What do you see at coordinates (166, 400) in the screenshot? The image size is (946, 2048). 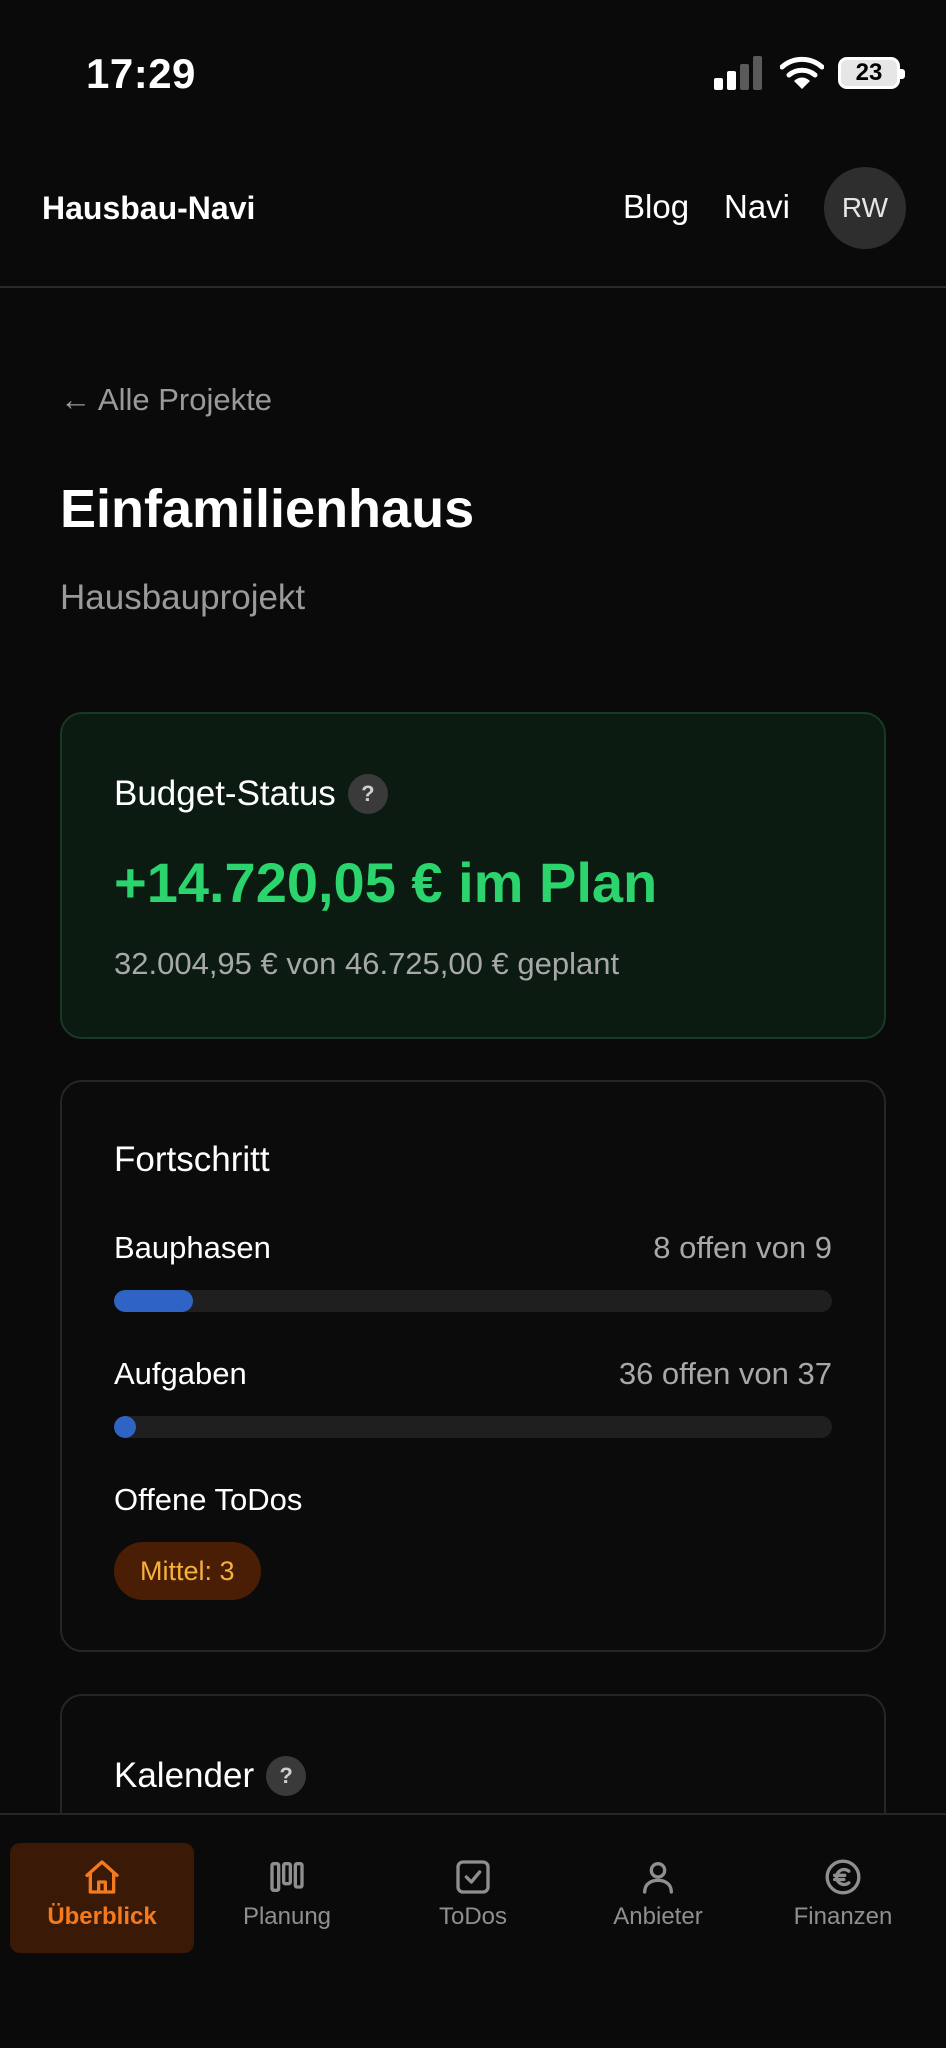 I see `back-link: ← Alle Projekte` at bounding box center [166, 400].